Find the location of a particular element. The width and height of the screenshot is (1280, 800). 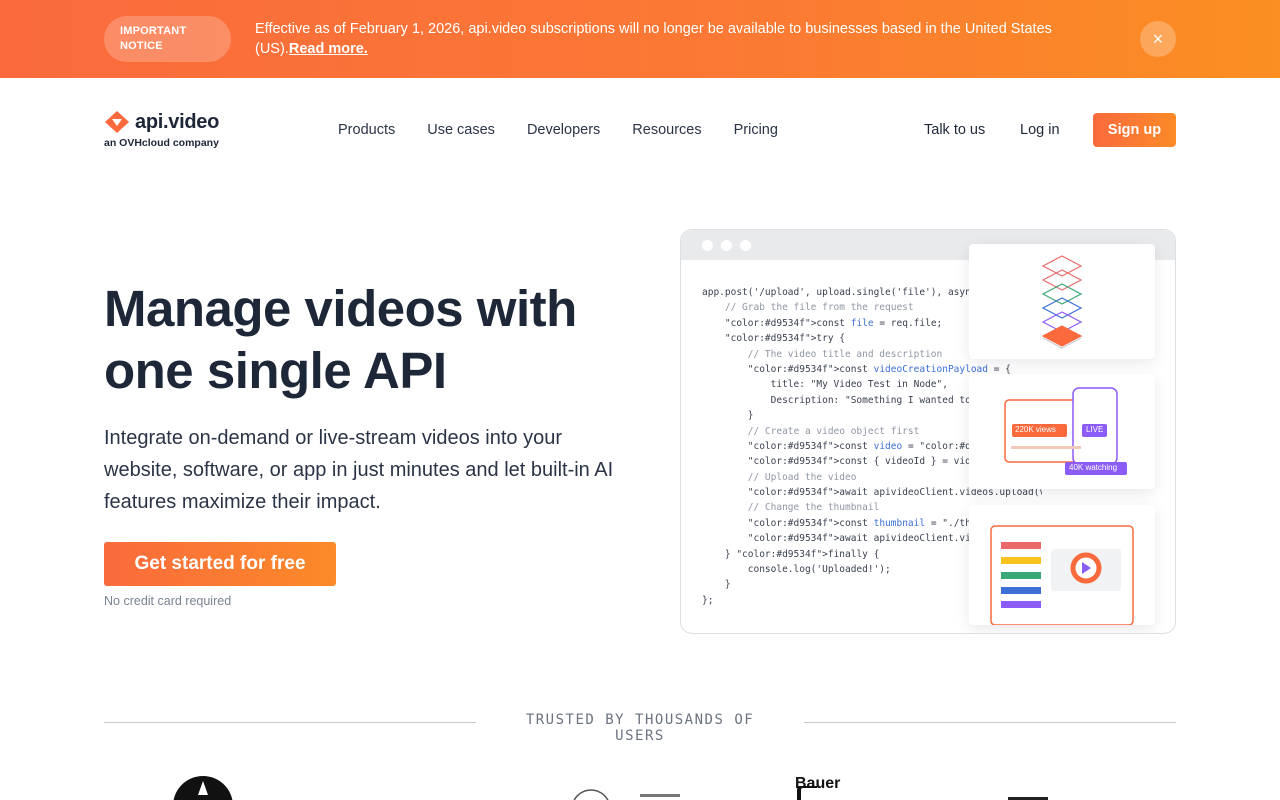

logo: api.video an OVHcloud company is located at coordinates (169, 130).